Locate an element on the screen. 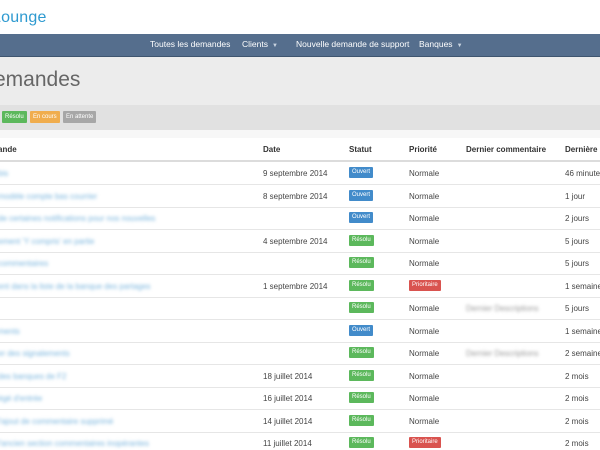 The width and height of the screenshot is (600, 450). column-header-last-modified: Dernière m is located at coordinates (582, 149).